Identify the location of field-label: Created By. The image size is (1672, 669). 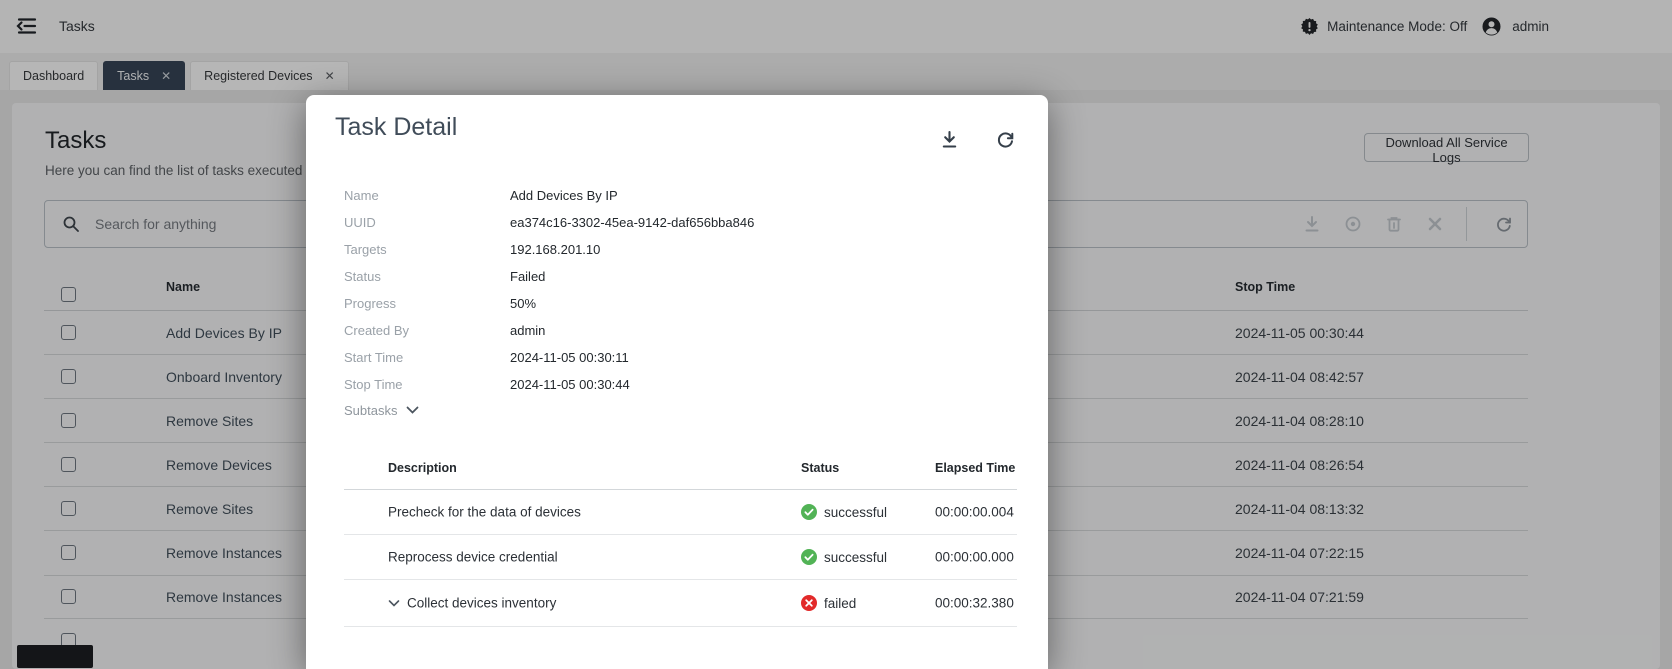
(377, 330).